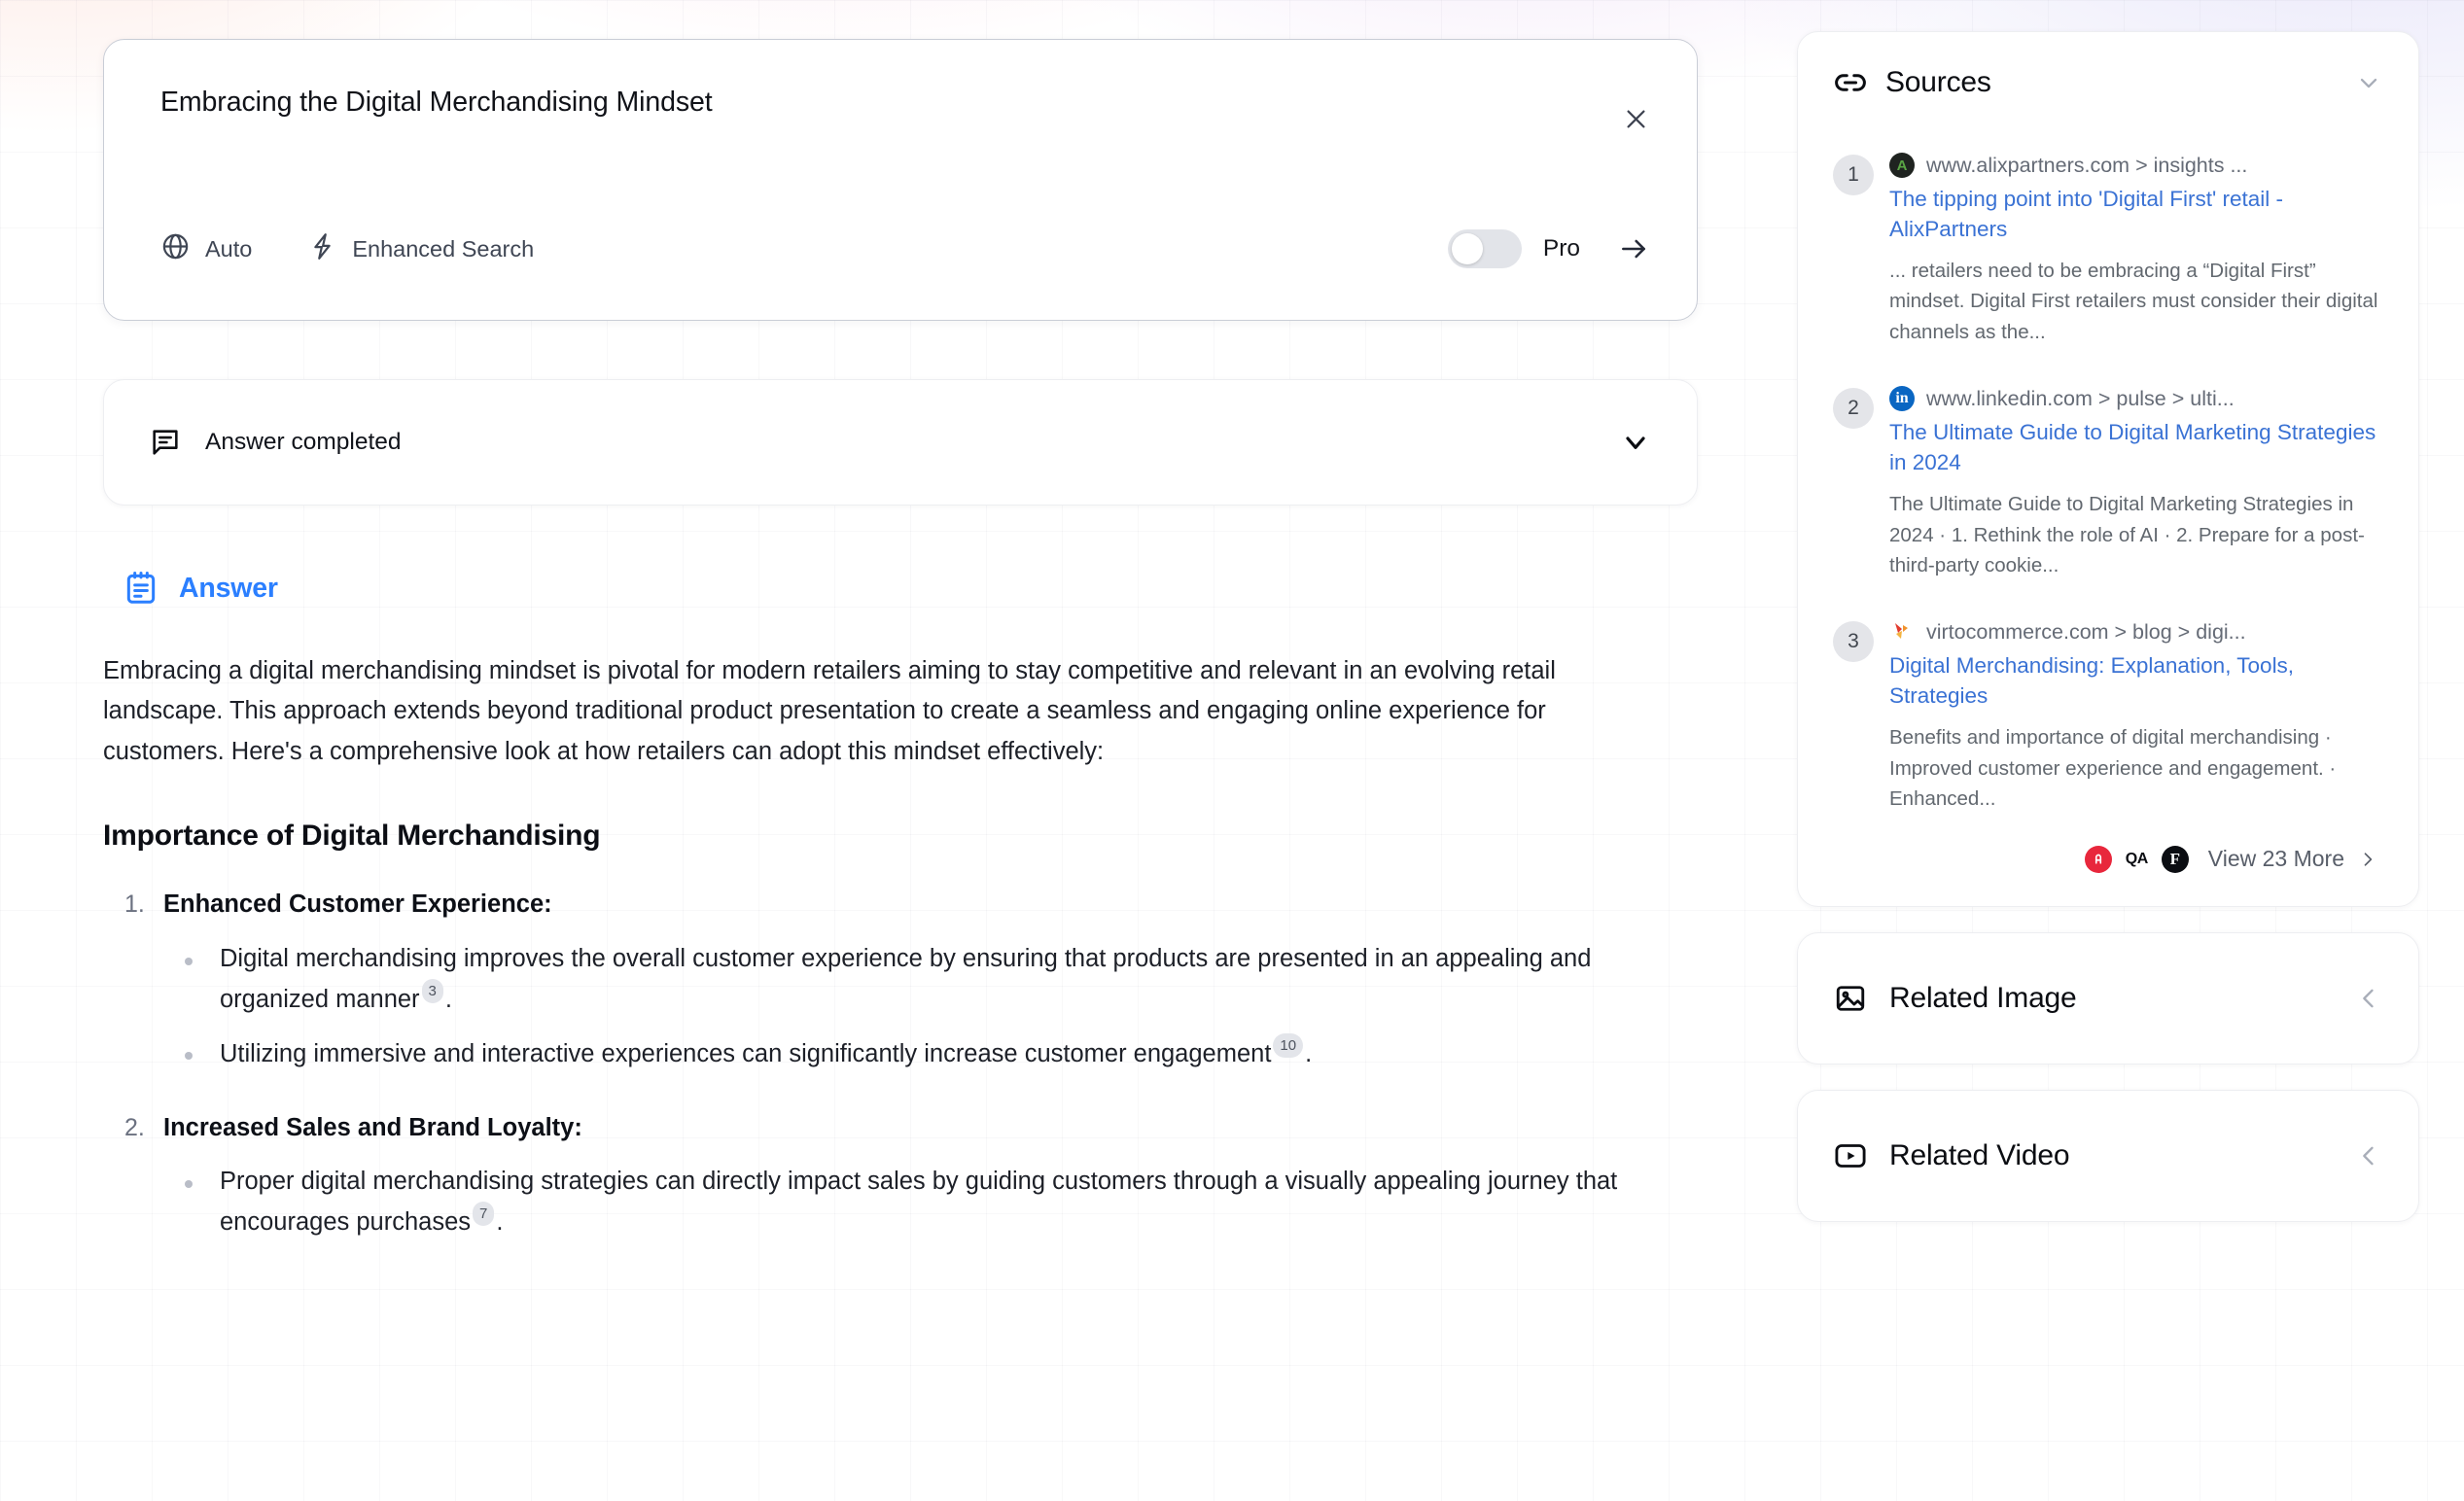 The width and height of the screenshot is (2464, 1501). Describe the element at coordinates (1902, 399) in the screenshot. I see `linkedin-favicon-icon: in` at that location.